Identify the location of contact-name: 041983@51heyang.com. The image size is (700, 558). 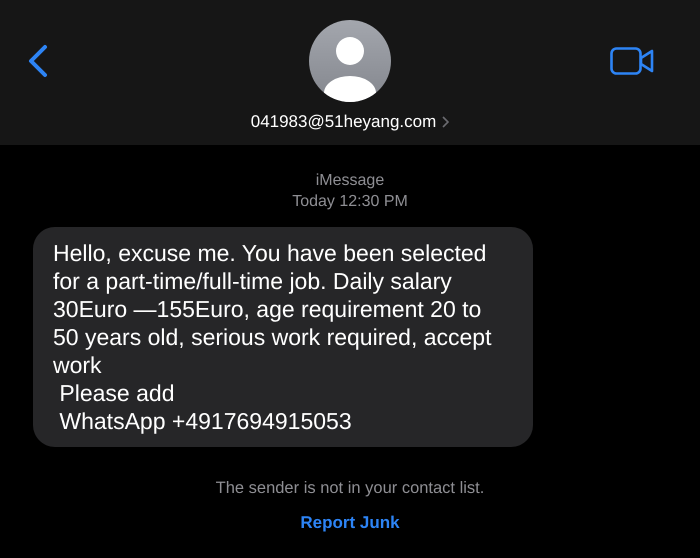
(350, 121).